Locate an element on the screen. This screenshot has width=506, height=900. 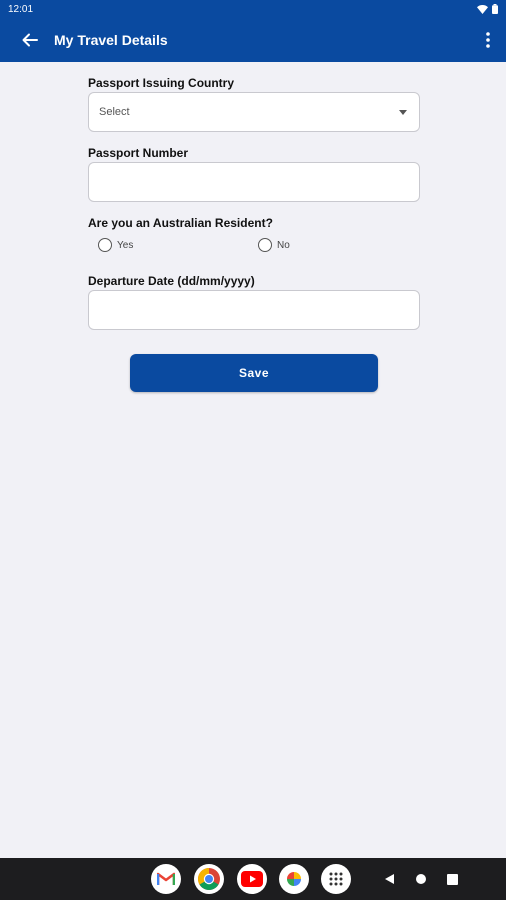
photos-app is located at coordinates (294, 879).